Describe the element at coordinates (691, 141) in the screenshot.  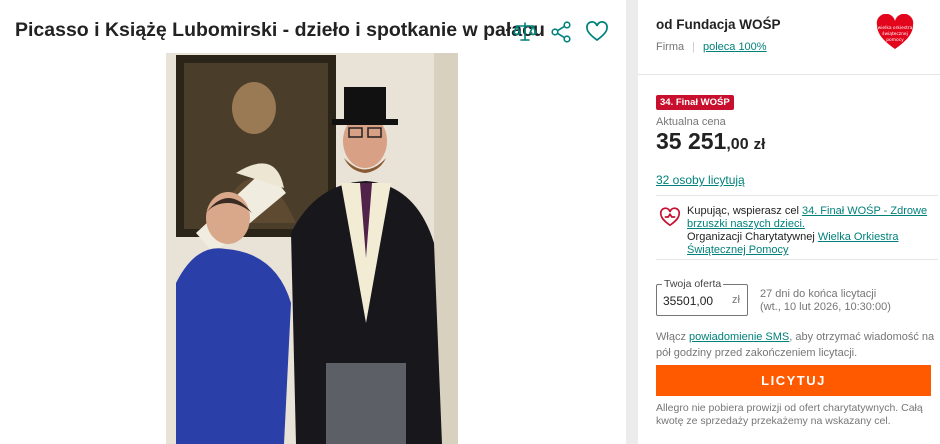
I see `price-main: 35 251` at that location.